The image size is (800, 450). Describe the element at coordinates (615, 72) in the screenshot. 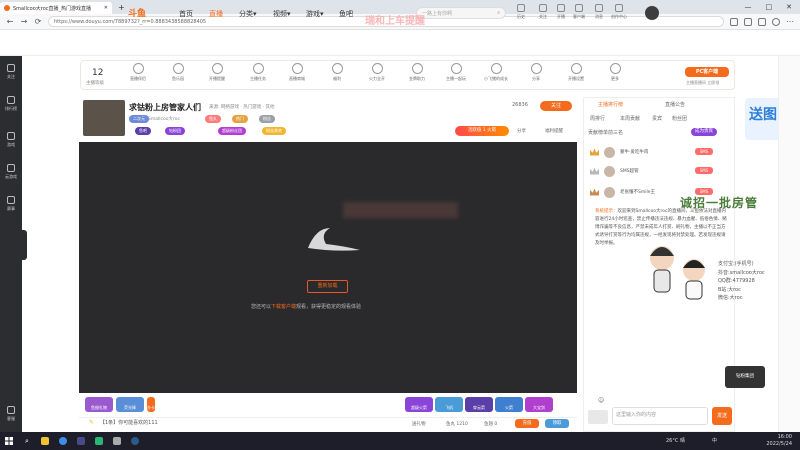

I see `tool-more: 更多` at that location.